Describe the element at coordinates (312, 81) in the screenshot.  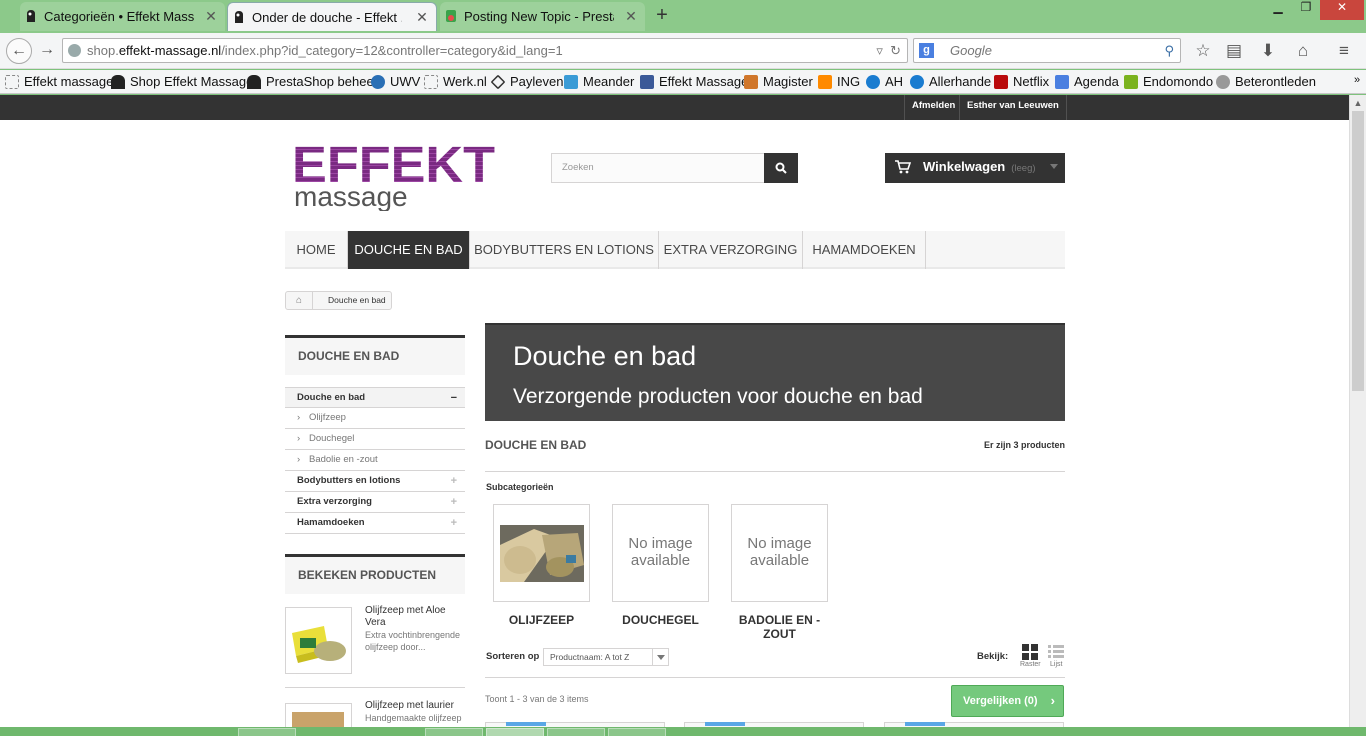
I see `bookmark-item: PrestaShop beheer` at that location.